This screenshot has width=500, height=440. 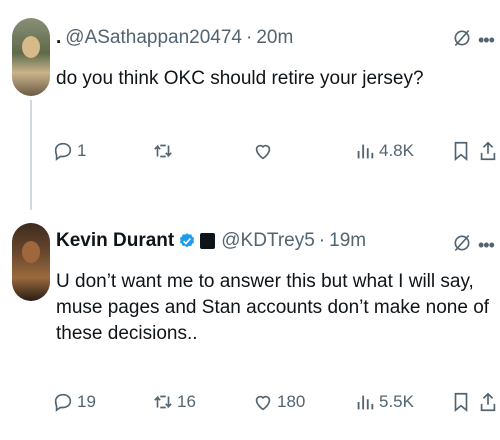 What do you see at coordinates (186, 401) in the screenshot?
I see `retweet-count: 16` at bounding box center [186, 401].